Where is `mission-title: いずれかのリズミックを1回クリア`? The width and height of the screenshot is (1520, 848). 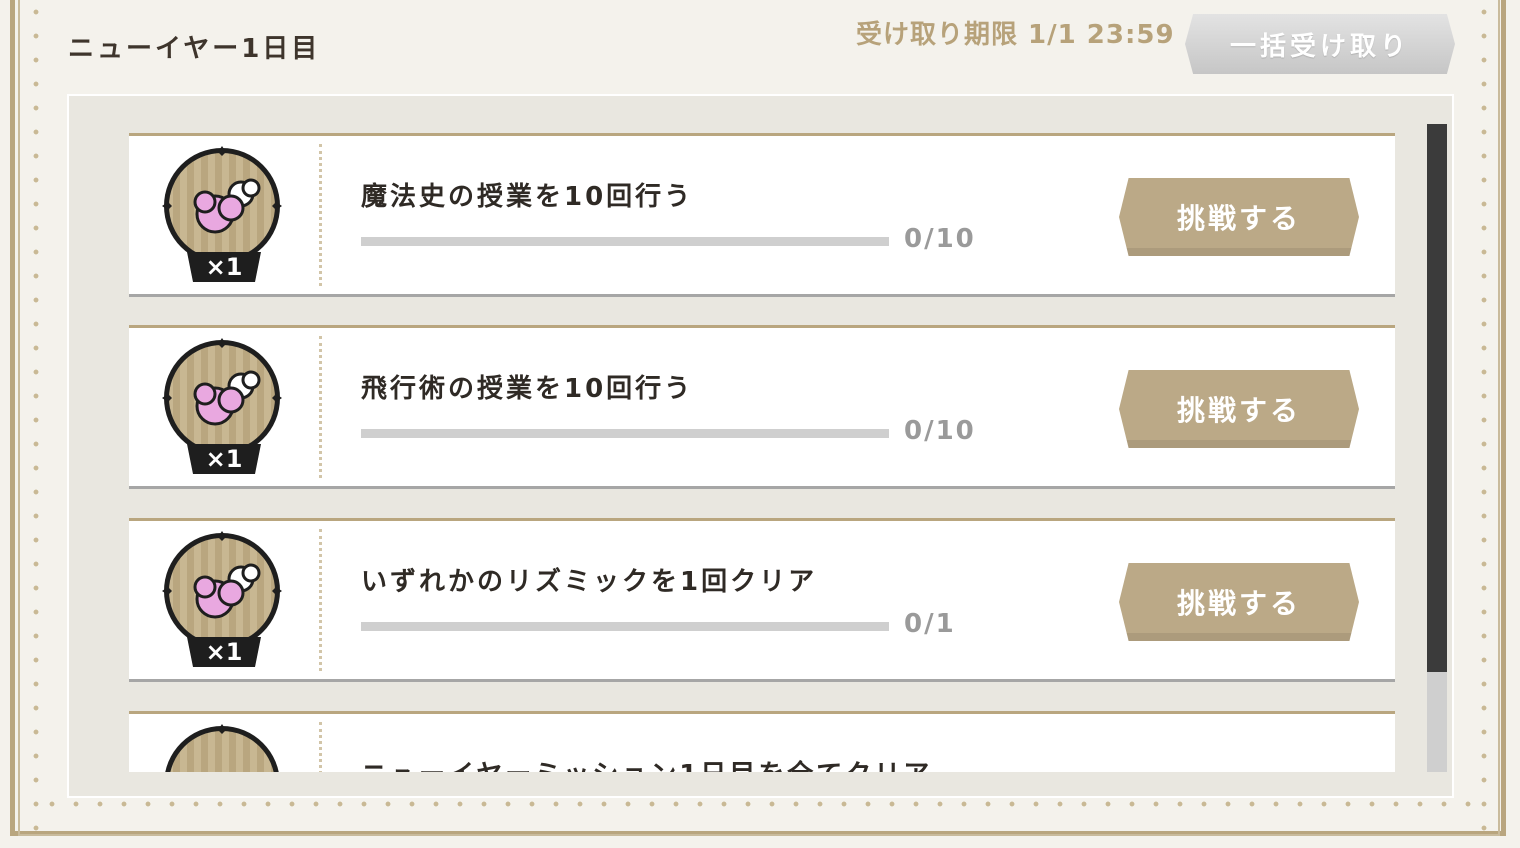 mission-title: いずれかのリズミックを1回クリア is located at coordinates (589, 582).